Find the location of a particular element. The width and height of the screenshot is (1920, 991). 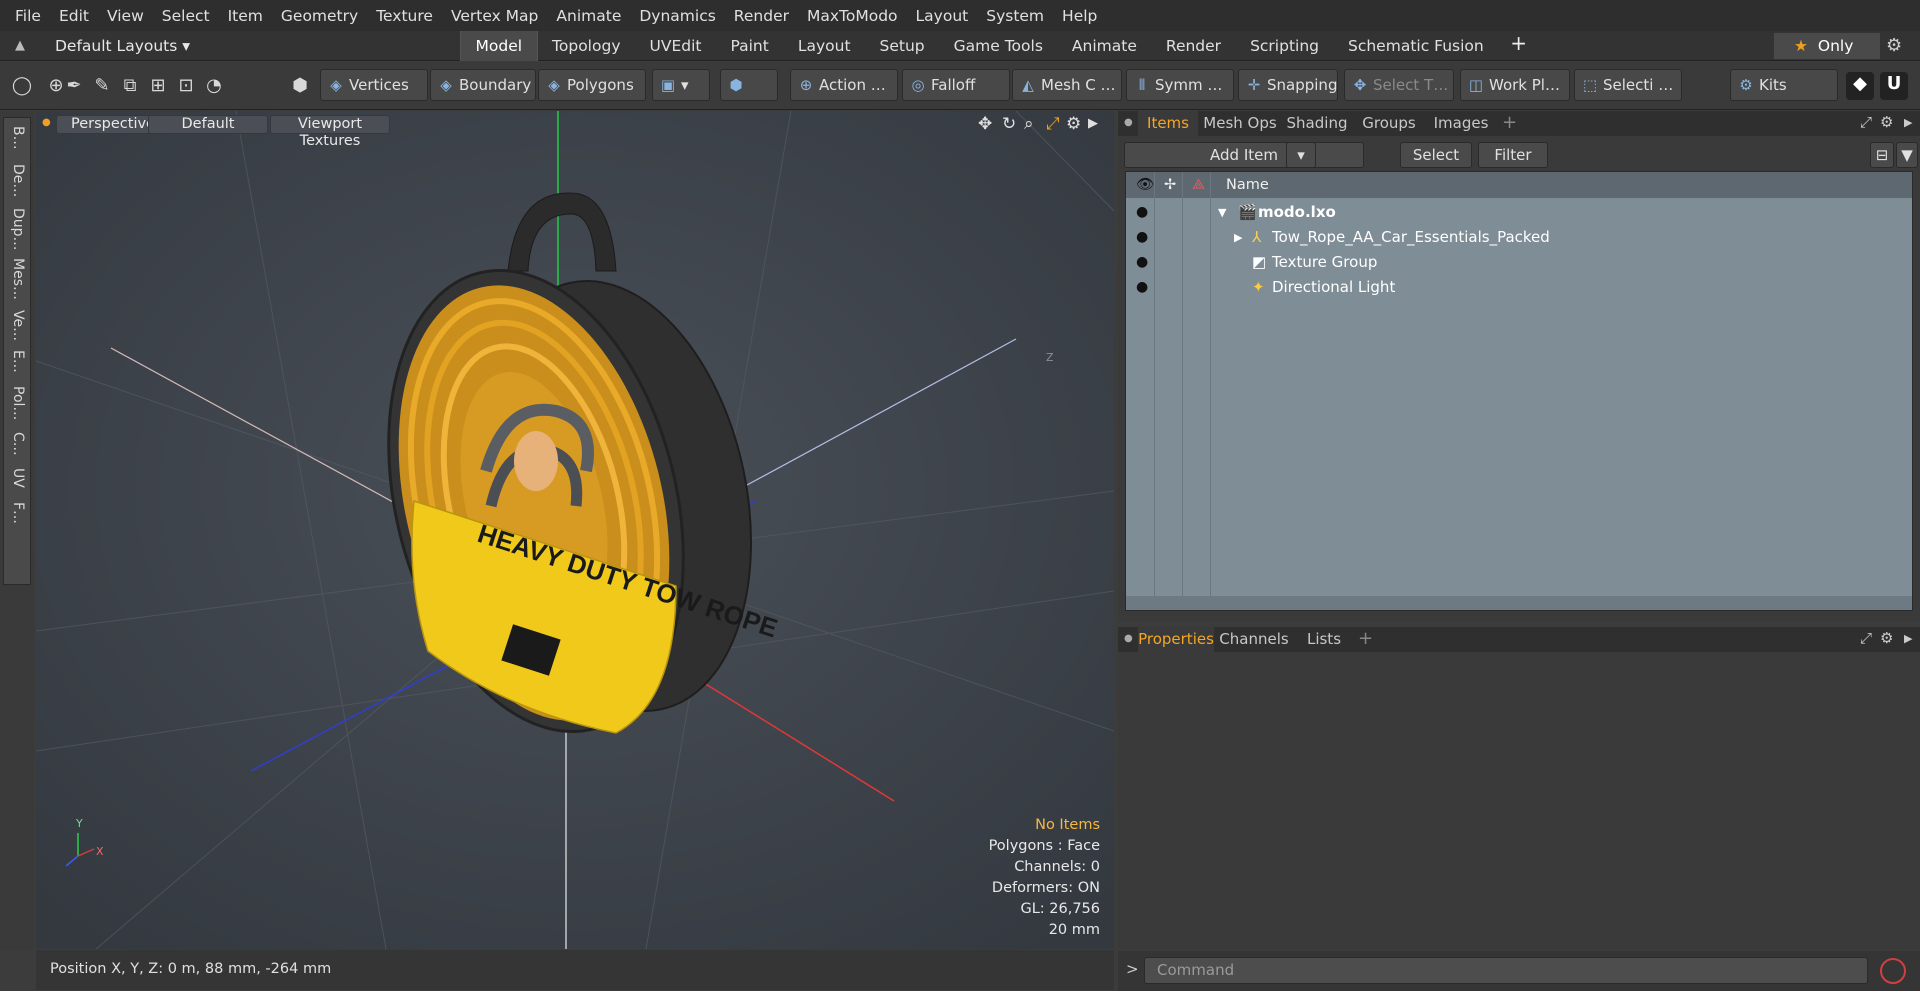

vertices-button: ◈ Vertices is located at coordinates (374, 85).